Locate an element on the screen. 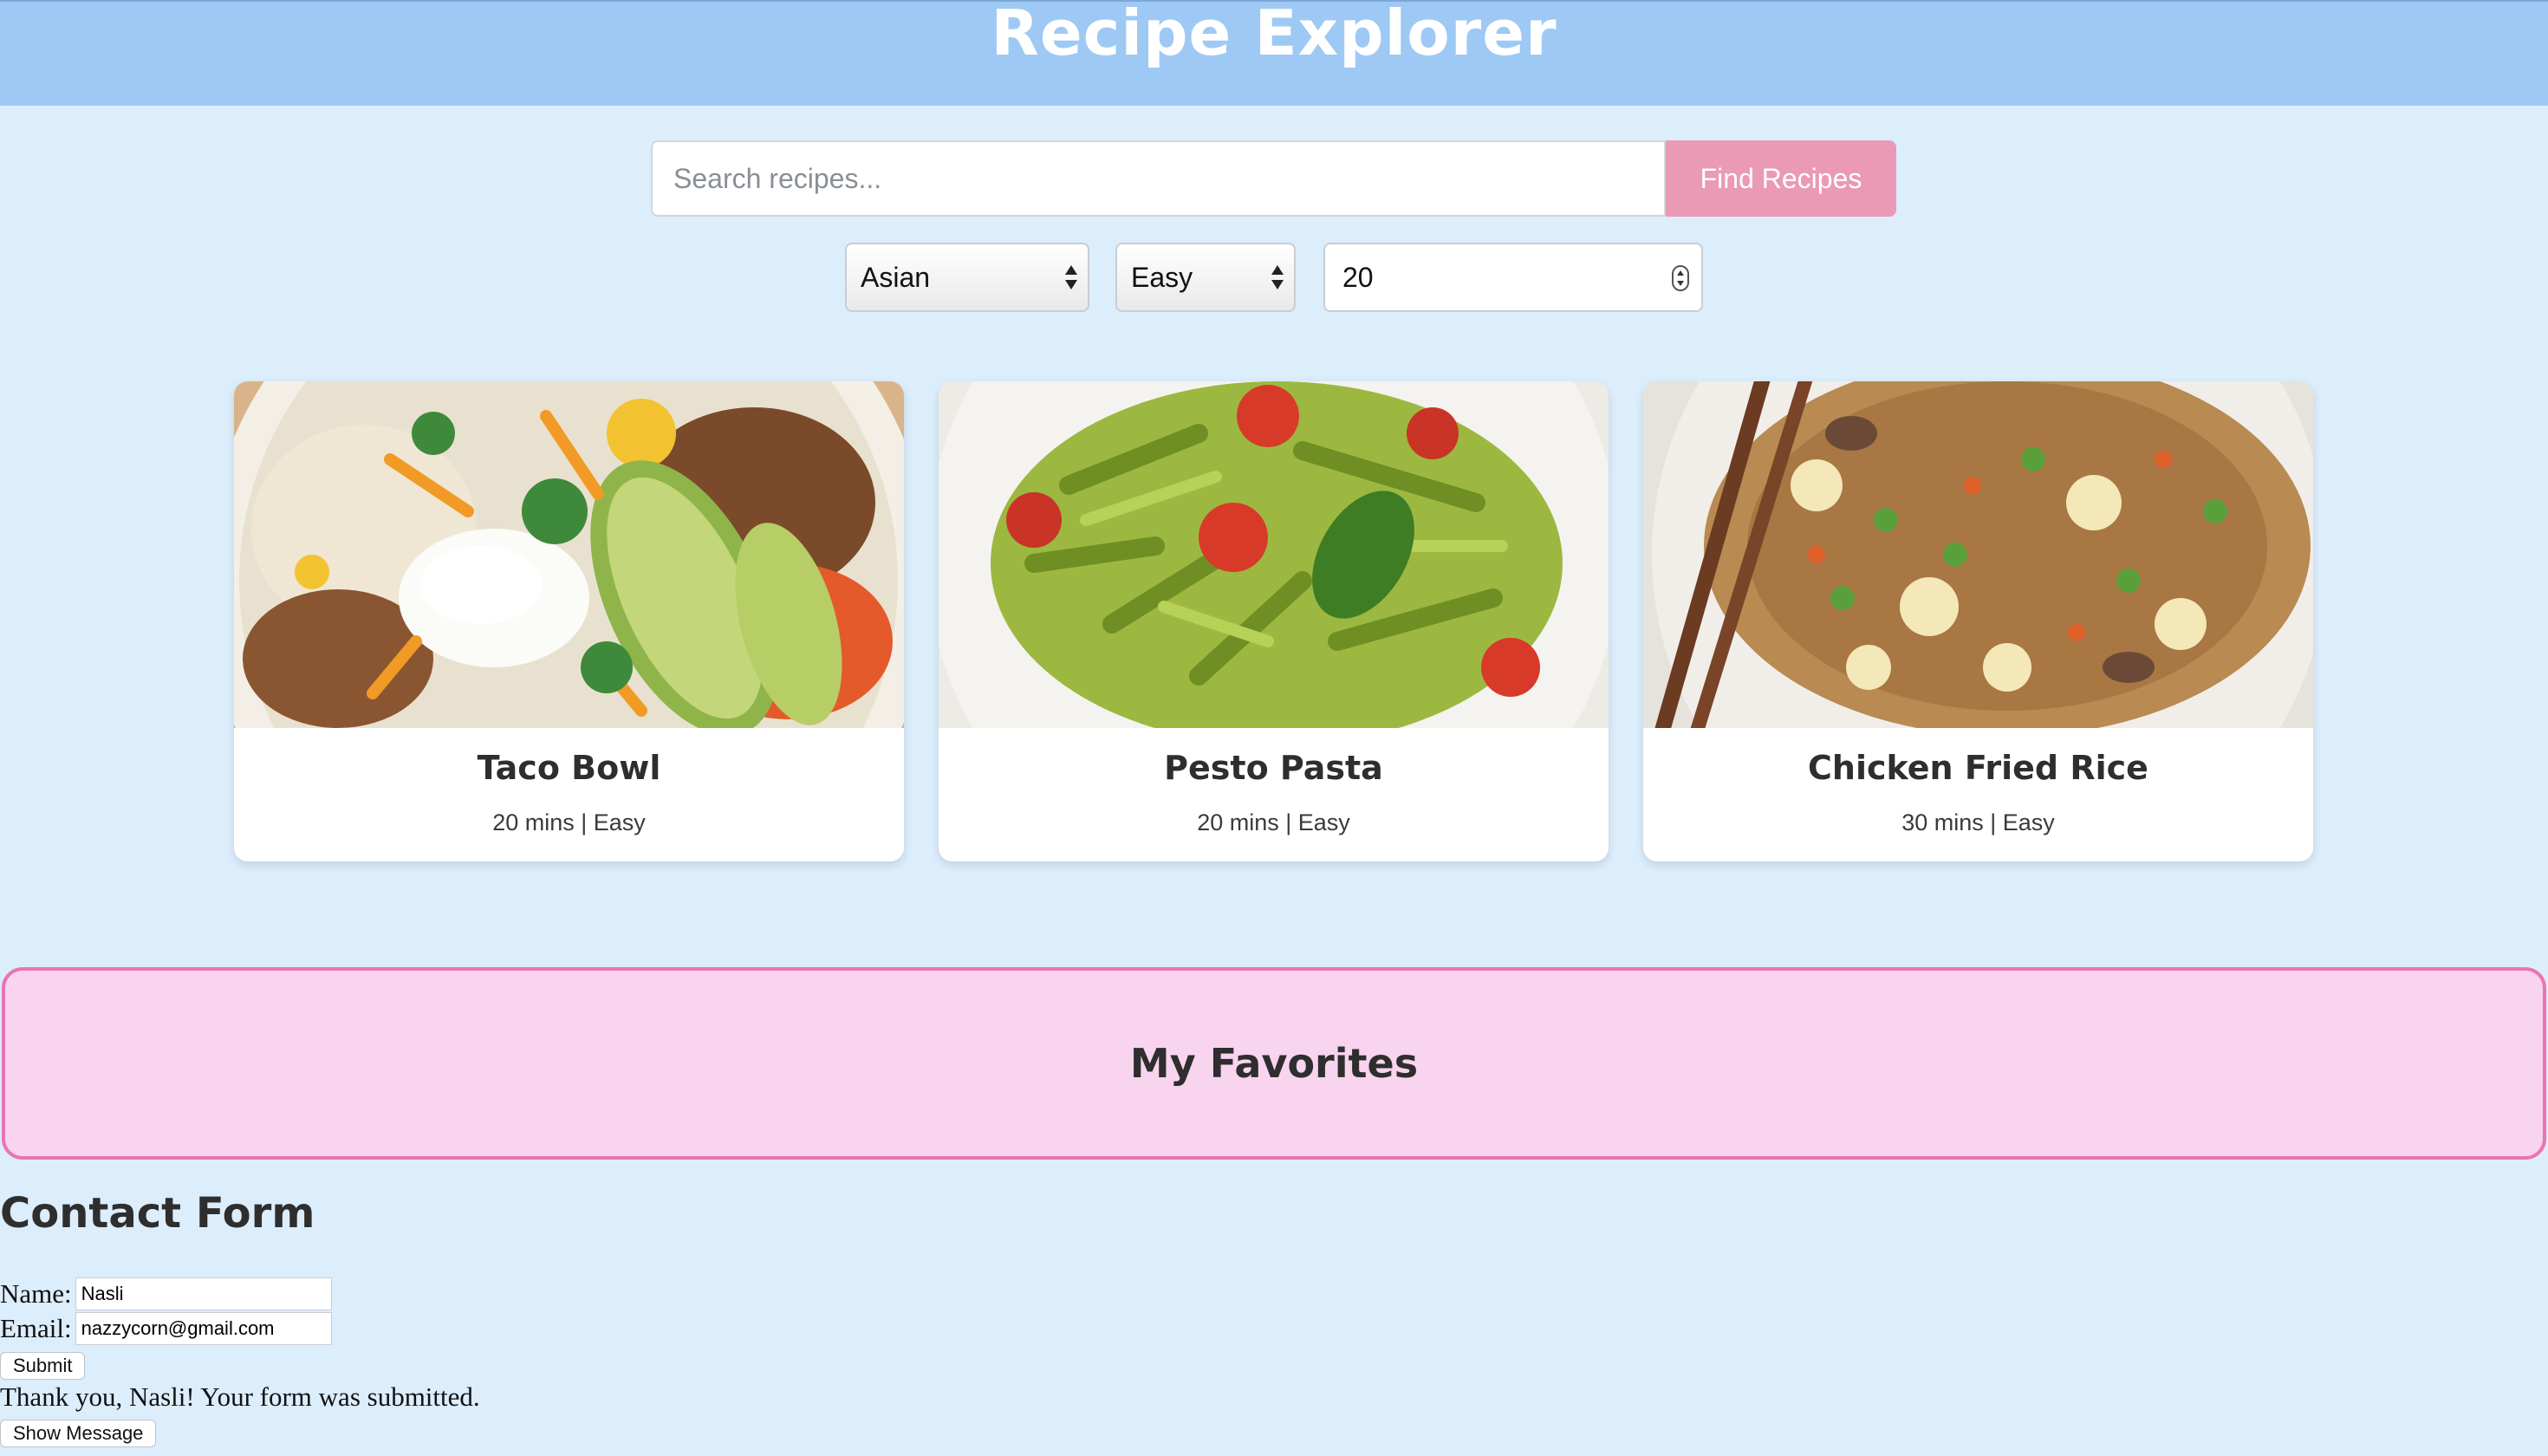 The image size is (2548, 1456). email-field is located at coordinates (203, 1328).